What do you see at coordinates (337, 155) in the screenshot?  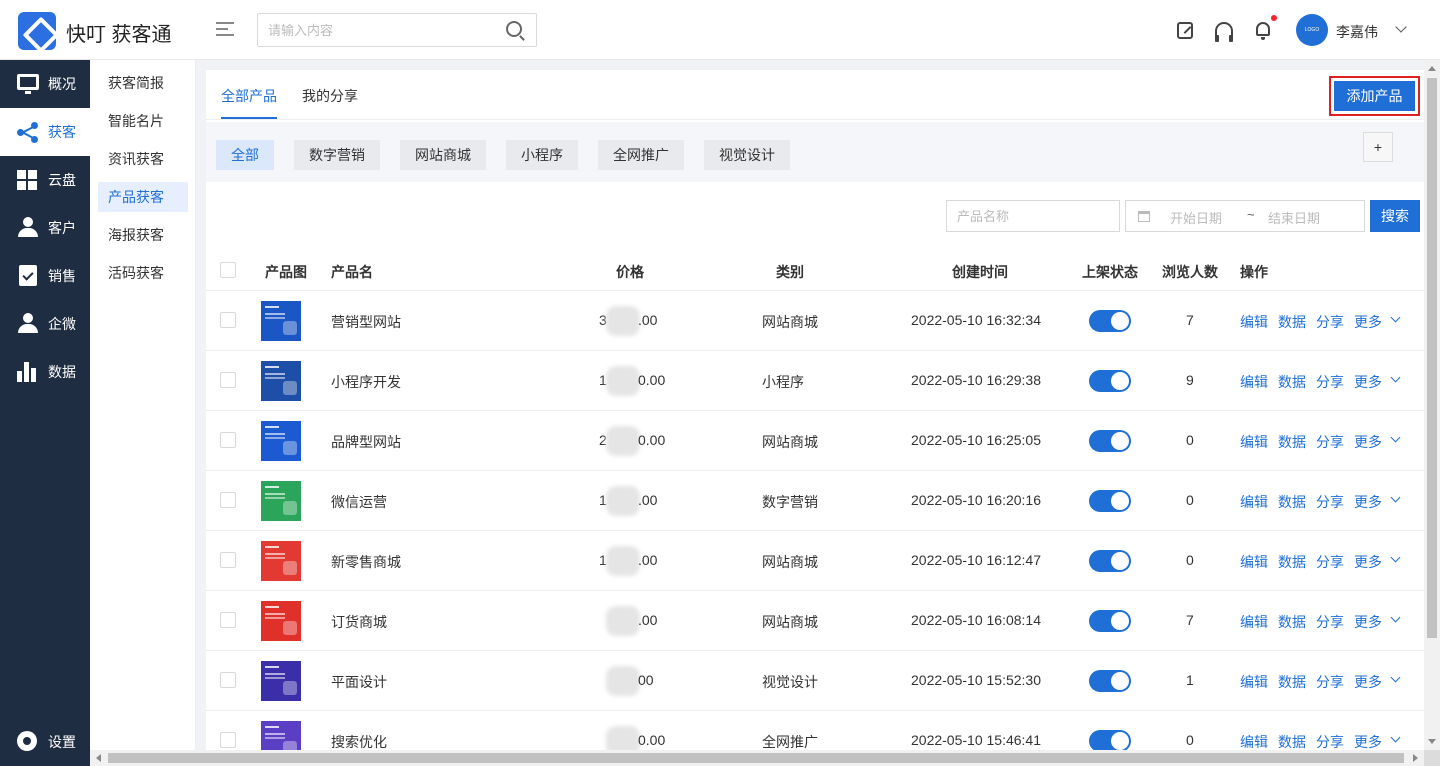 I see `category-chip-marketing: 数字营销` at bounding box center [337, 155].